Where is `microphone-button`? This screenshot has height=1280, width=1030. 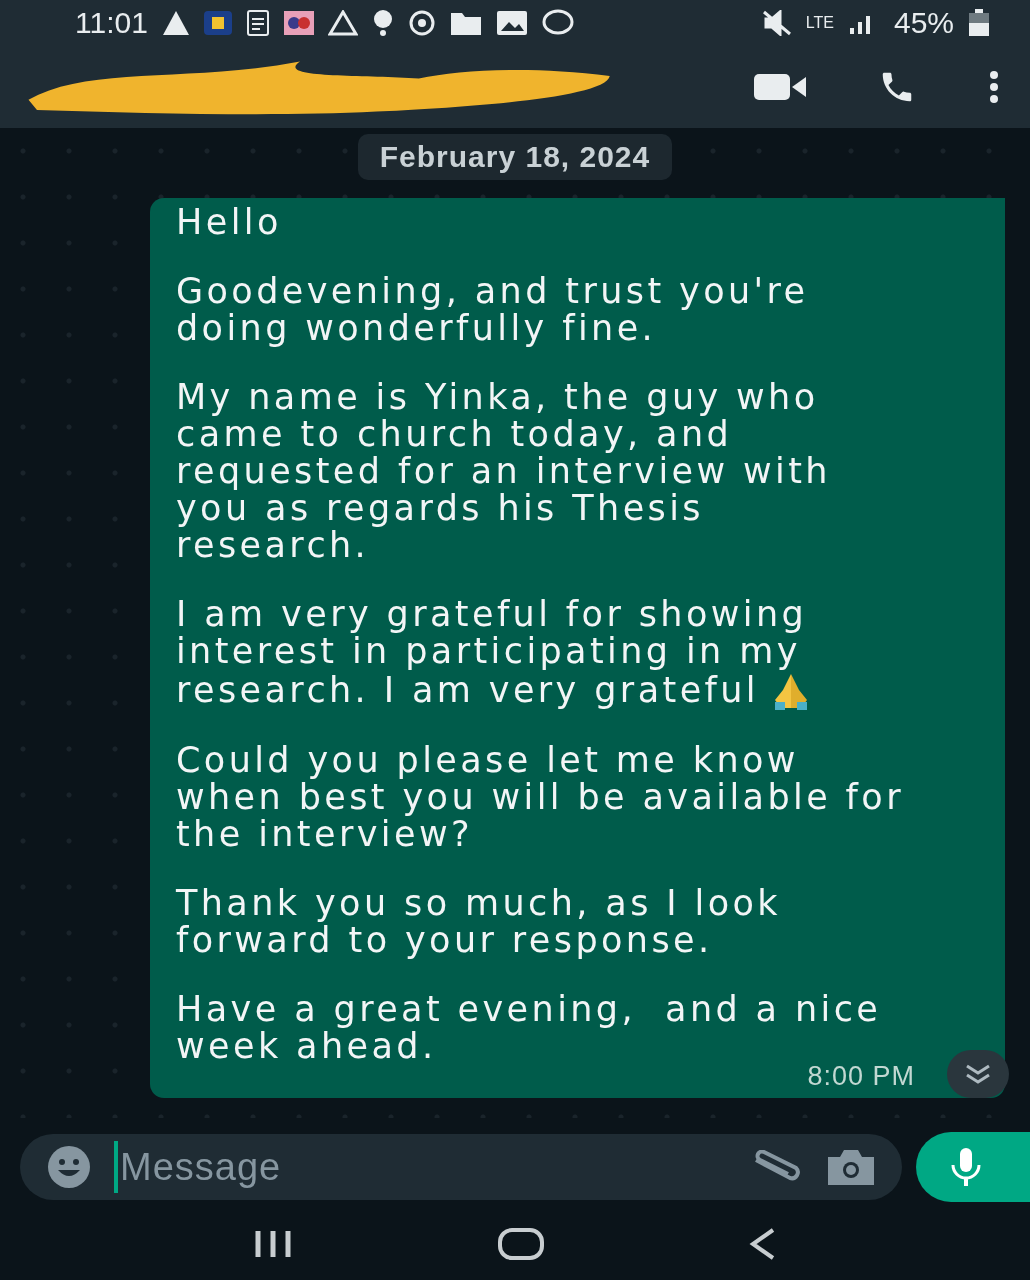
microphone-button is located at coordinates (973, 1167).